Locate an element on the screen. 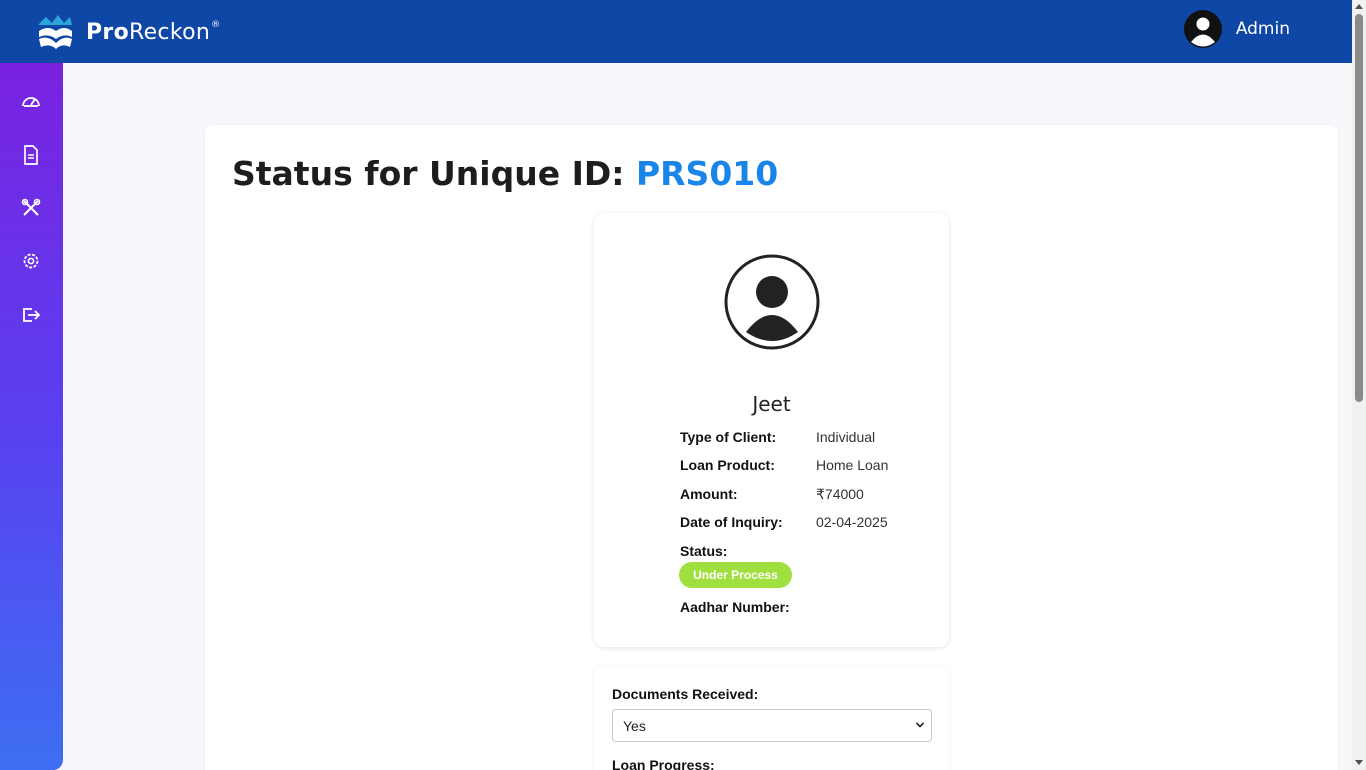 Image resolution: width=1366 pixels, height=770 pixels. scroll-up-arrow-icon is located at coordinates (1359, 6).